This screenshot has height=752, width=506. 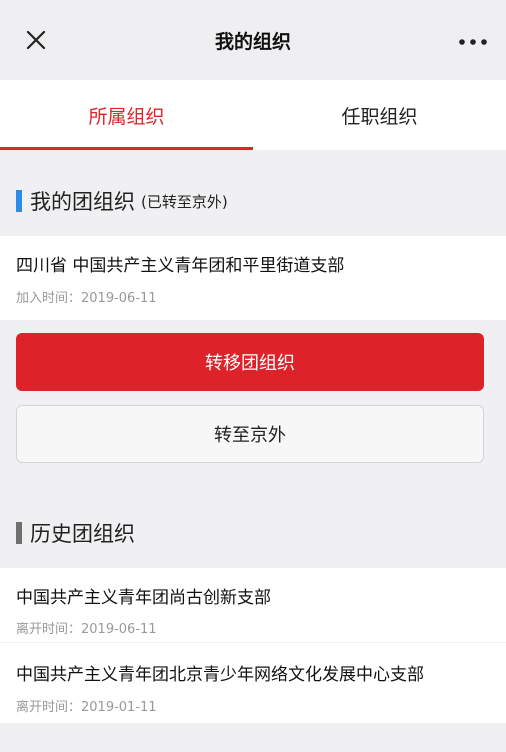 I want to click on join-time: 加入时间：2019-06-11, so click(x=86, y=298).